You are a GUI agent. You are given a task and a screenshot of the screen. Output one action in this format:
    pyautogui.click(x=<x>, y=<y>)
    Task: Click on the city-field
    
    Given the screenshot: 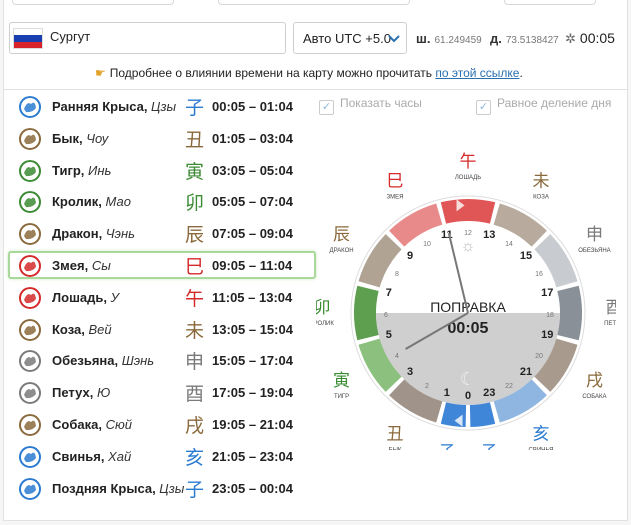 What is the action you would take?
    pyautogui.click(x=147, y=38)
    